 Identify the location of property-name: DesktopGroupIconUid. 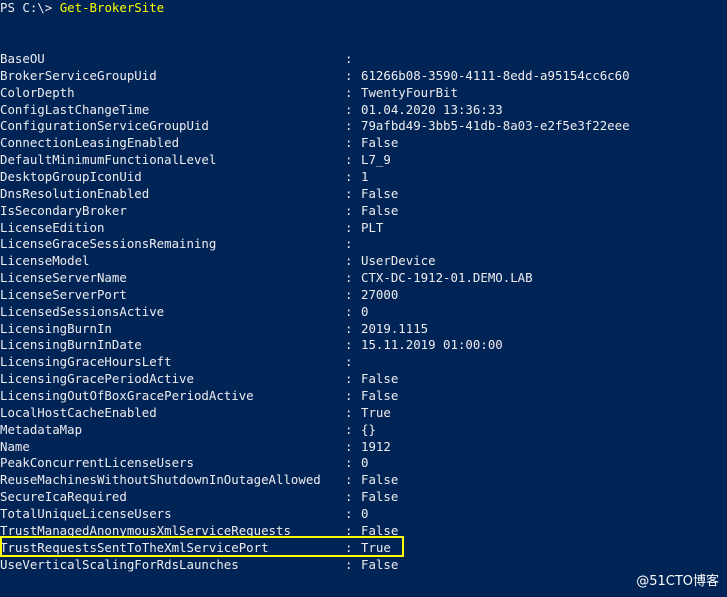
(71, 176).